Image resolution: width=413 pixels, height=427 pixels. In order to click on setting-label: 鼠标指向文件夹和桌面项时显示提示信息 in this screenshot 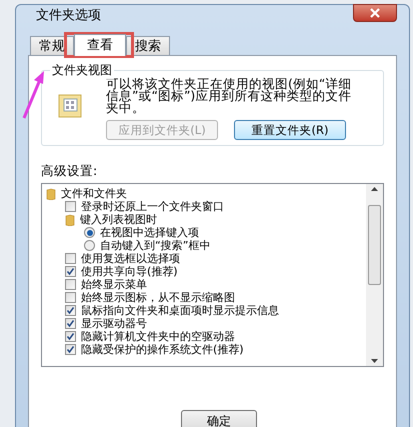, I will do `click(180, 310)`.